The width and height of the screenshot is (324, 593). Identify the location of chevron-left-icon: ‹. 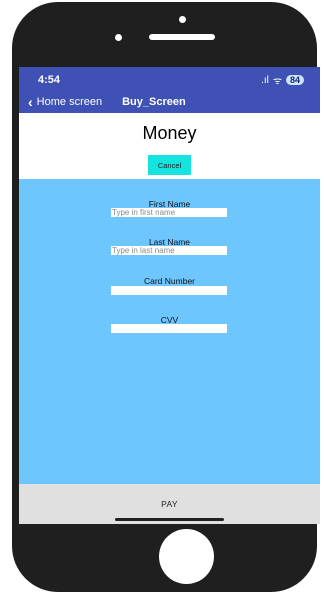
(30, 102).